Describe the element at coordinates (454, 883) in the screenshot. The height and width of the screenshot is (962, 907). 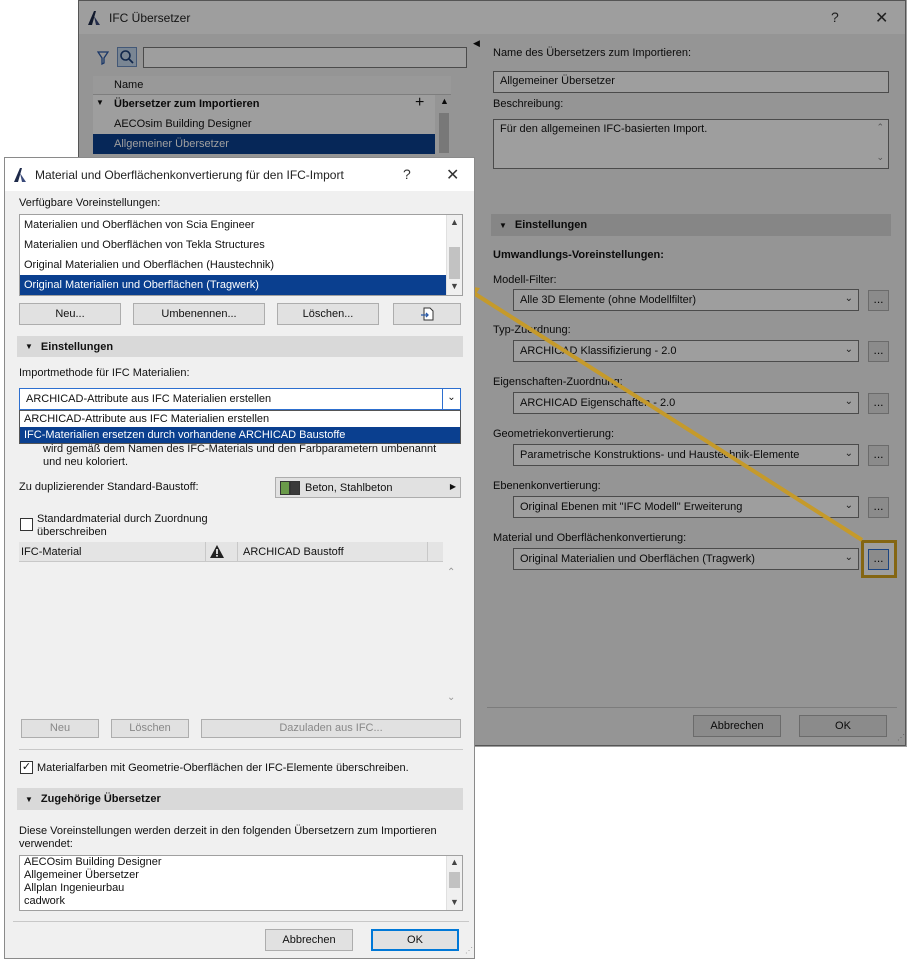
I see `related-scrollbar: ▲ ▼` at that location.